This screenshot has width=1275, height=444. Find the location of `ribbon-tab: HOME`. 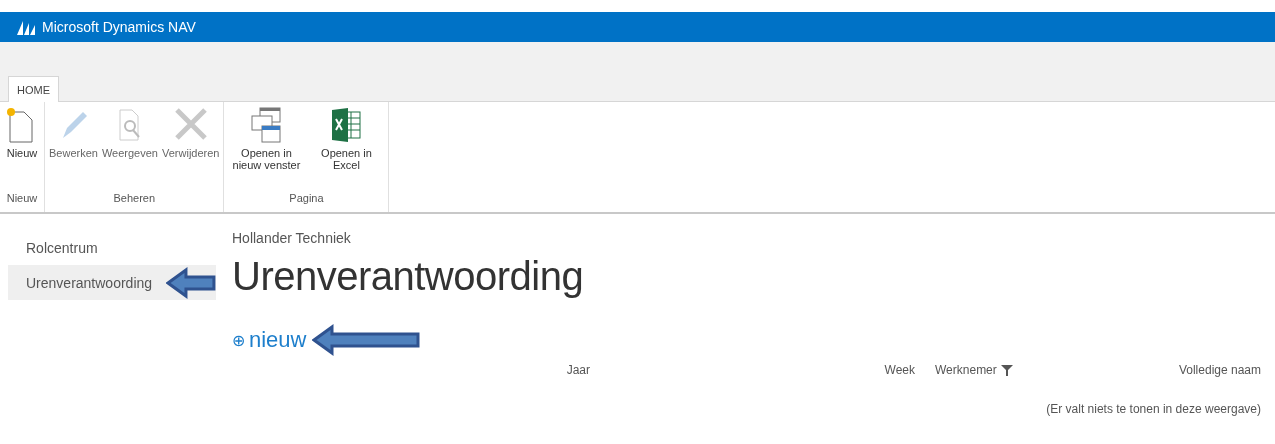

ribbon-tab: HOME is located at coordinates (33, 89).